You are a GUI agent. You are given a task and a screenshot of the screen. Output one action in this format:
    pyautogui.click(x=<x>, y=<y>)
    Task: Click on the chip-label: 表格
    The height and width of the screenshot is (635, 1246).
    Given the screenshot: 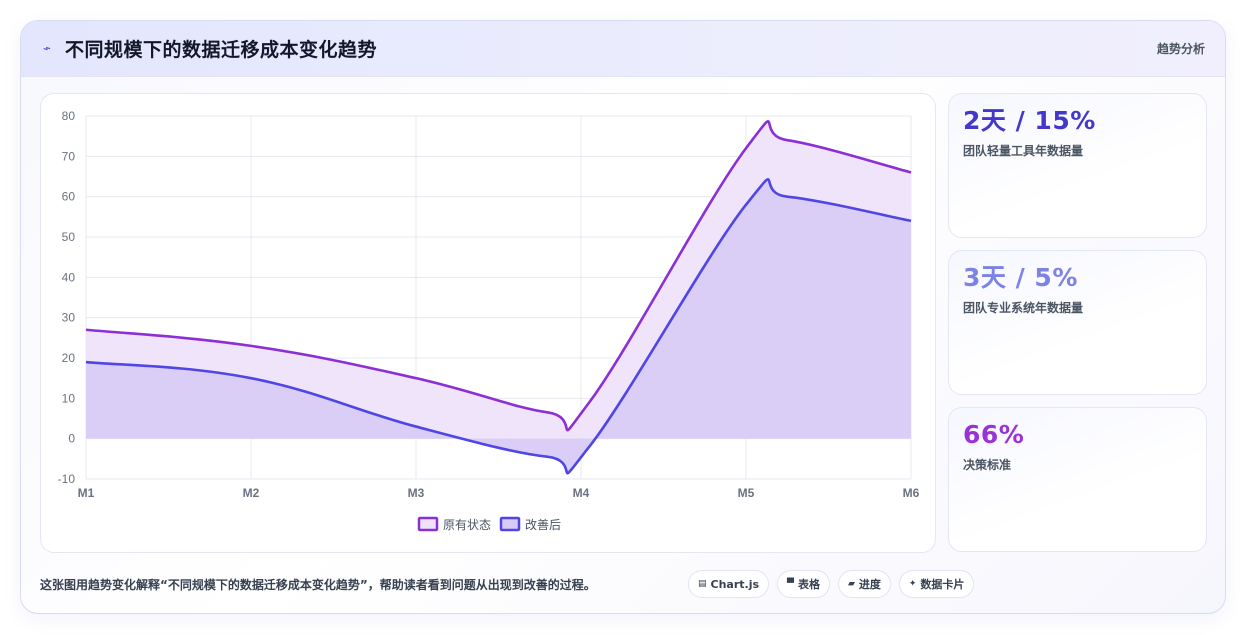 What is the action you would take?
    pyautogui.click(x=808, y=584)
    